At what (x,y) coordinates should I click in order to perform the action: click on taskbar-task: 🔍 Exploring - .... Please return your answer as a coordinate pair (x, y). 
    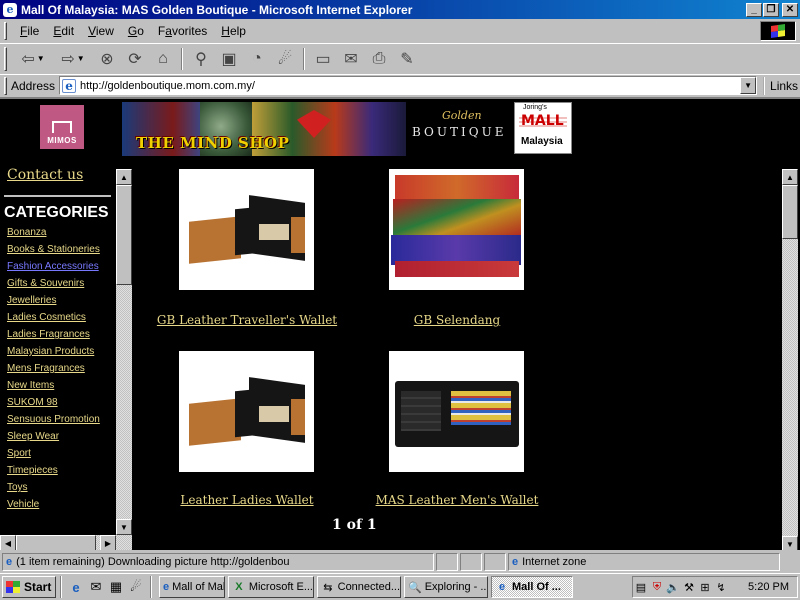
    Looking at the image, I should click on (446, 587).